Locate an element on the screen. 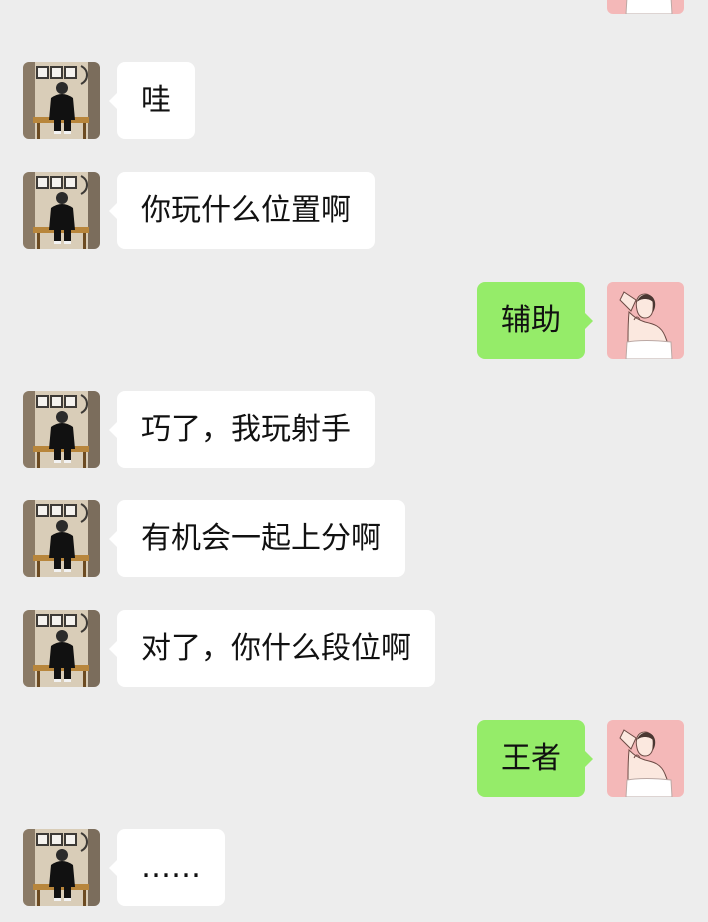 The height and width of the screenshot is (922, 708). message-row: 对了，你什么段位啊 is located at coordinates (354, 649).